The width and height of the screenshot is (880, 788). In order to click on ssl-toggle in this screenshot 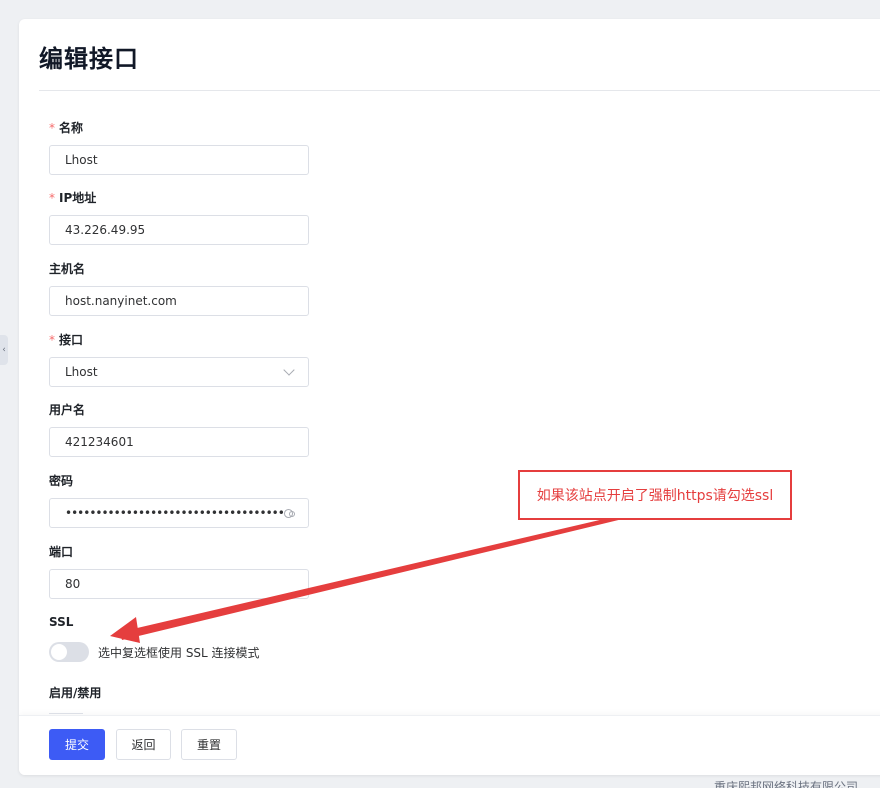, I will do `click(69, 652)`.